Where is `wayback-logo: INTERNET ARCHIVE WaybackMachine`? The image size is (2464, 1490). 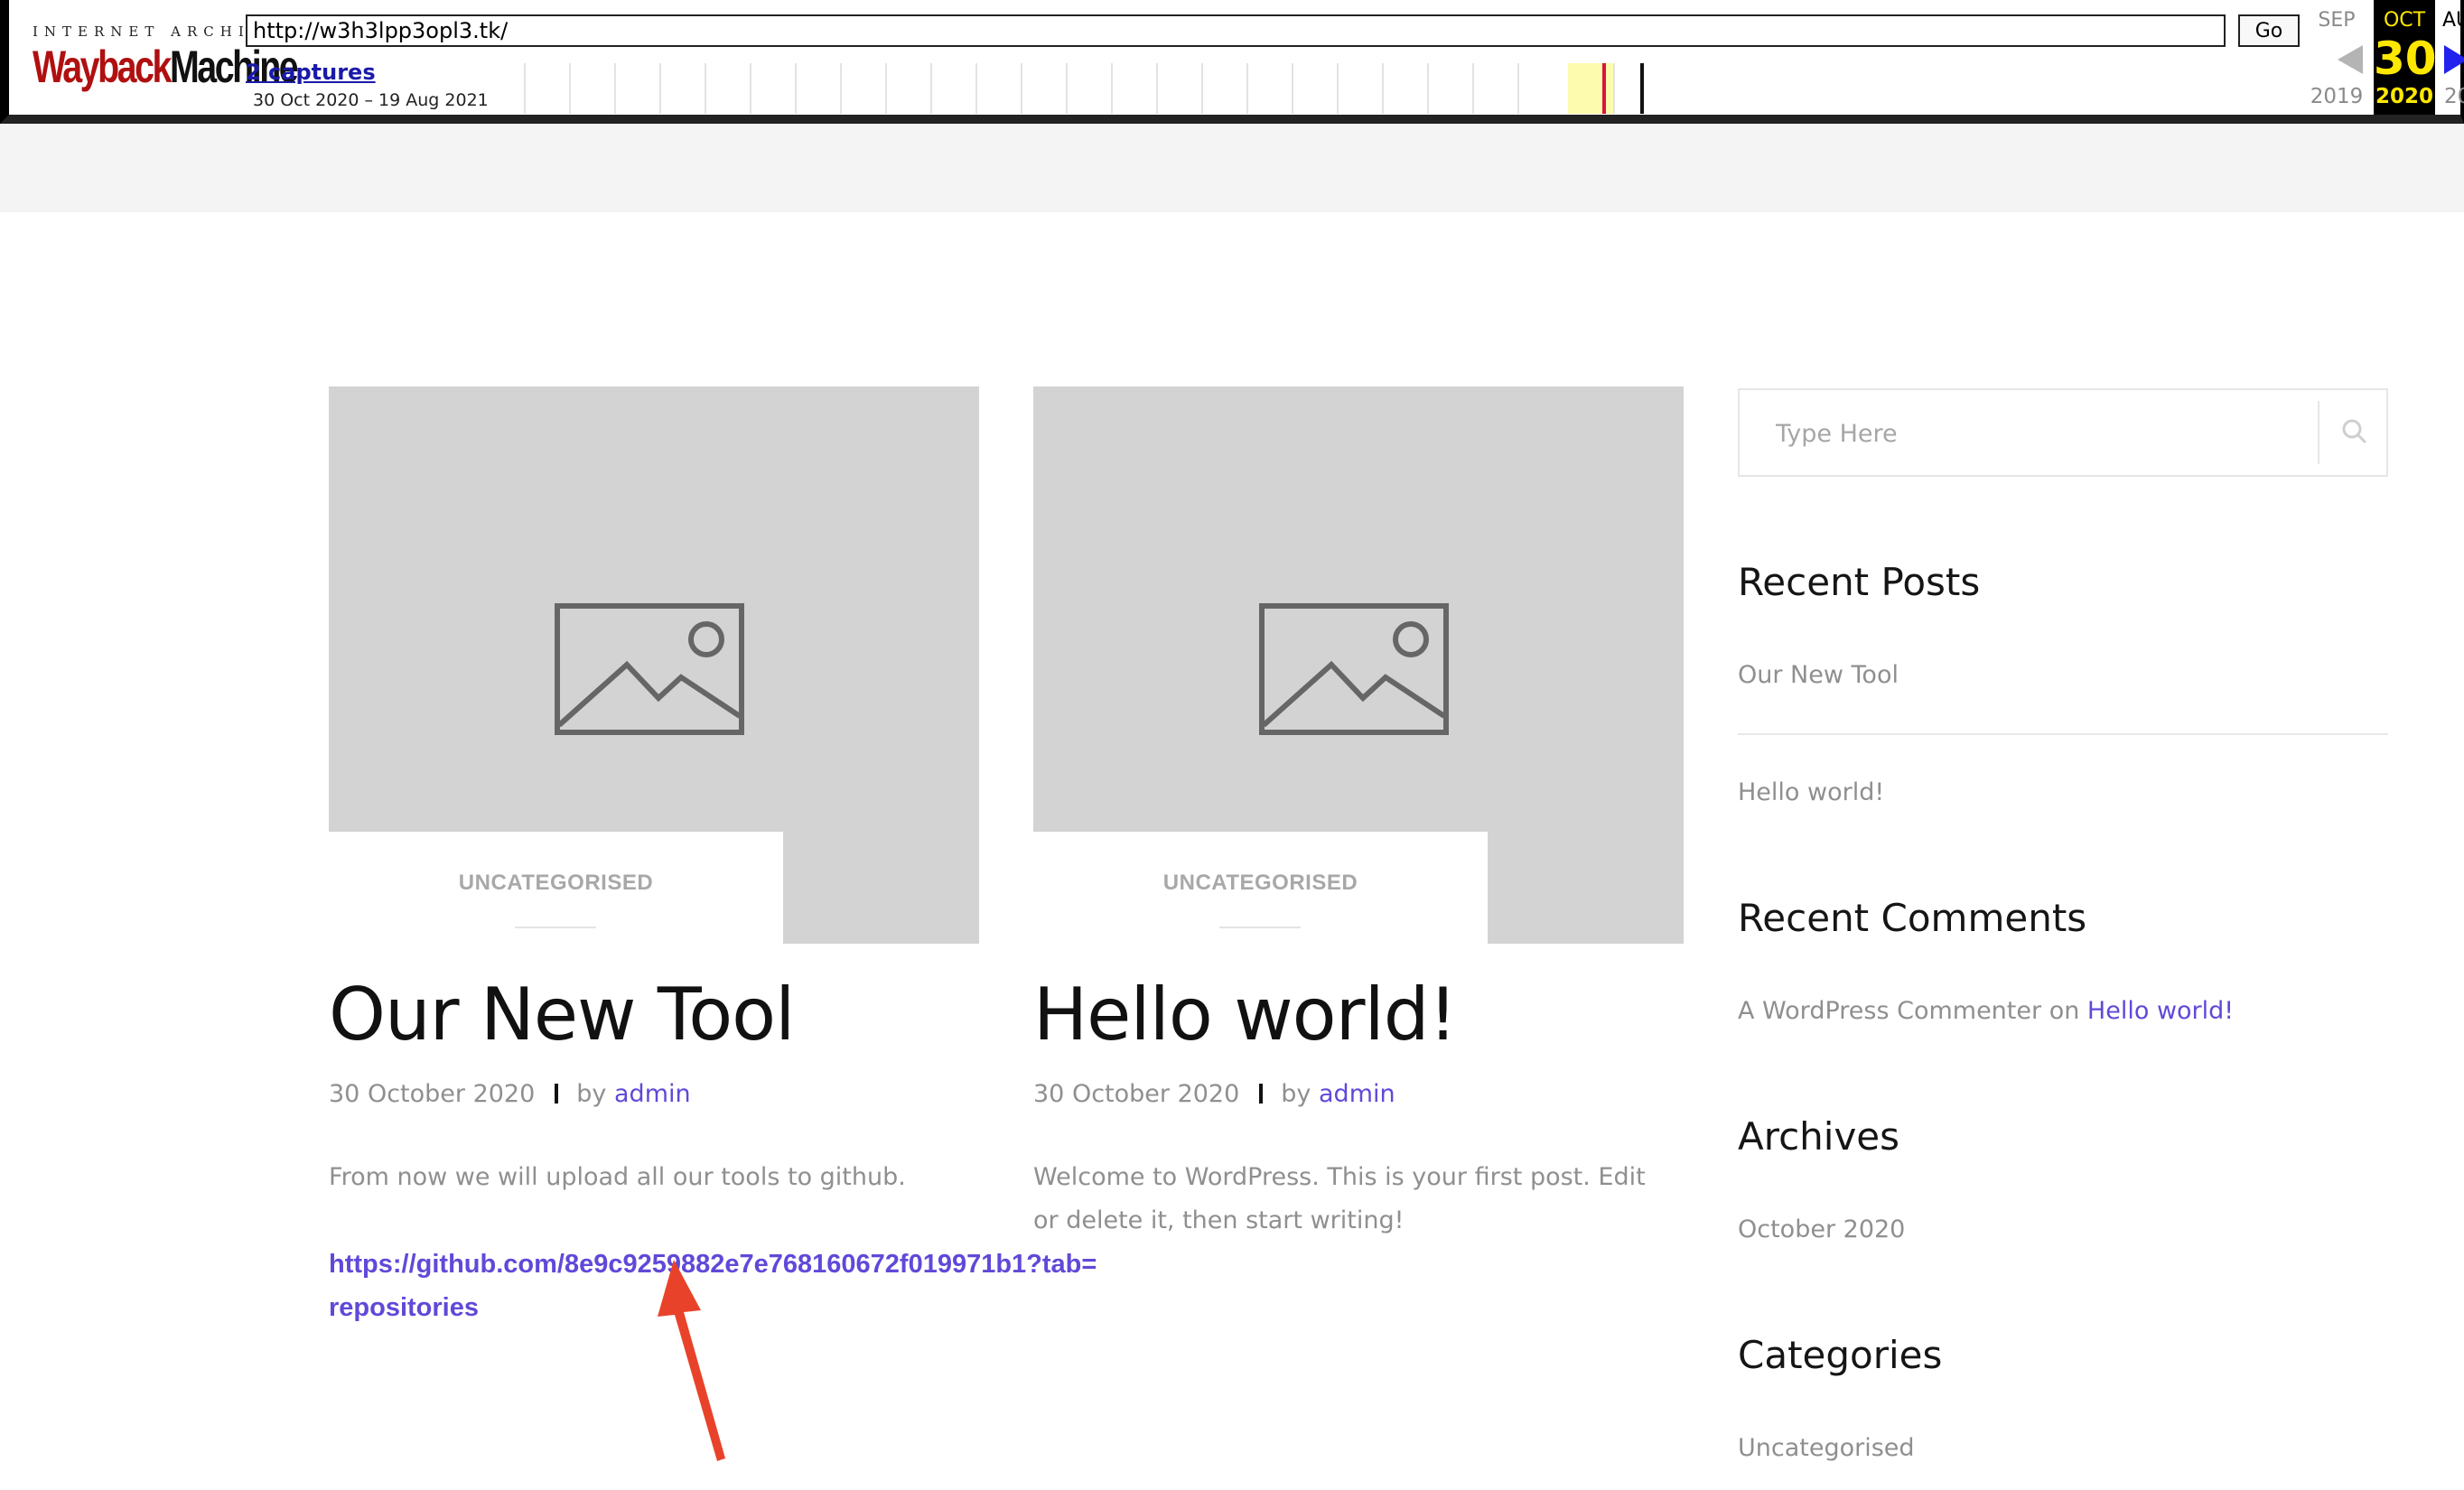
wayback-logo: INTERNET ARCHIVE WaybackMachine is located at coordinates (166, 60).